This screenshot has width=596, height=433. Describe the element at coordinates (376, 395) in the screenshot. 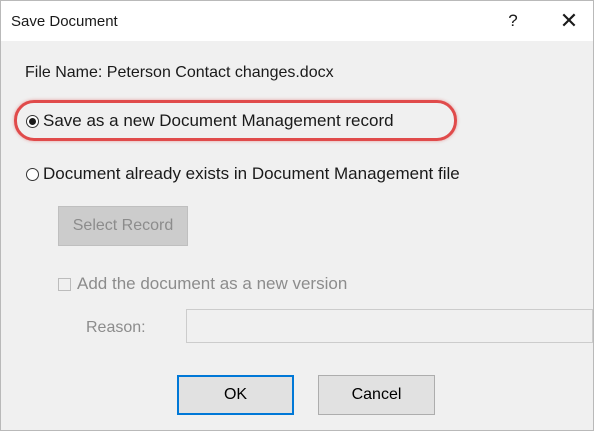

I see `cancel-button: Cancel` at that location.